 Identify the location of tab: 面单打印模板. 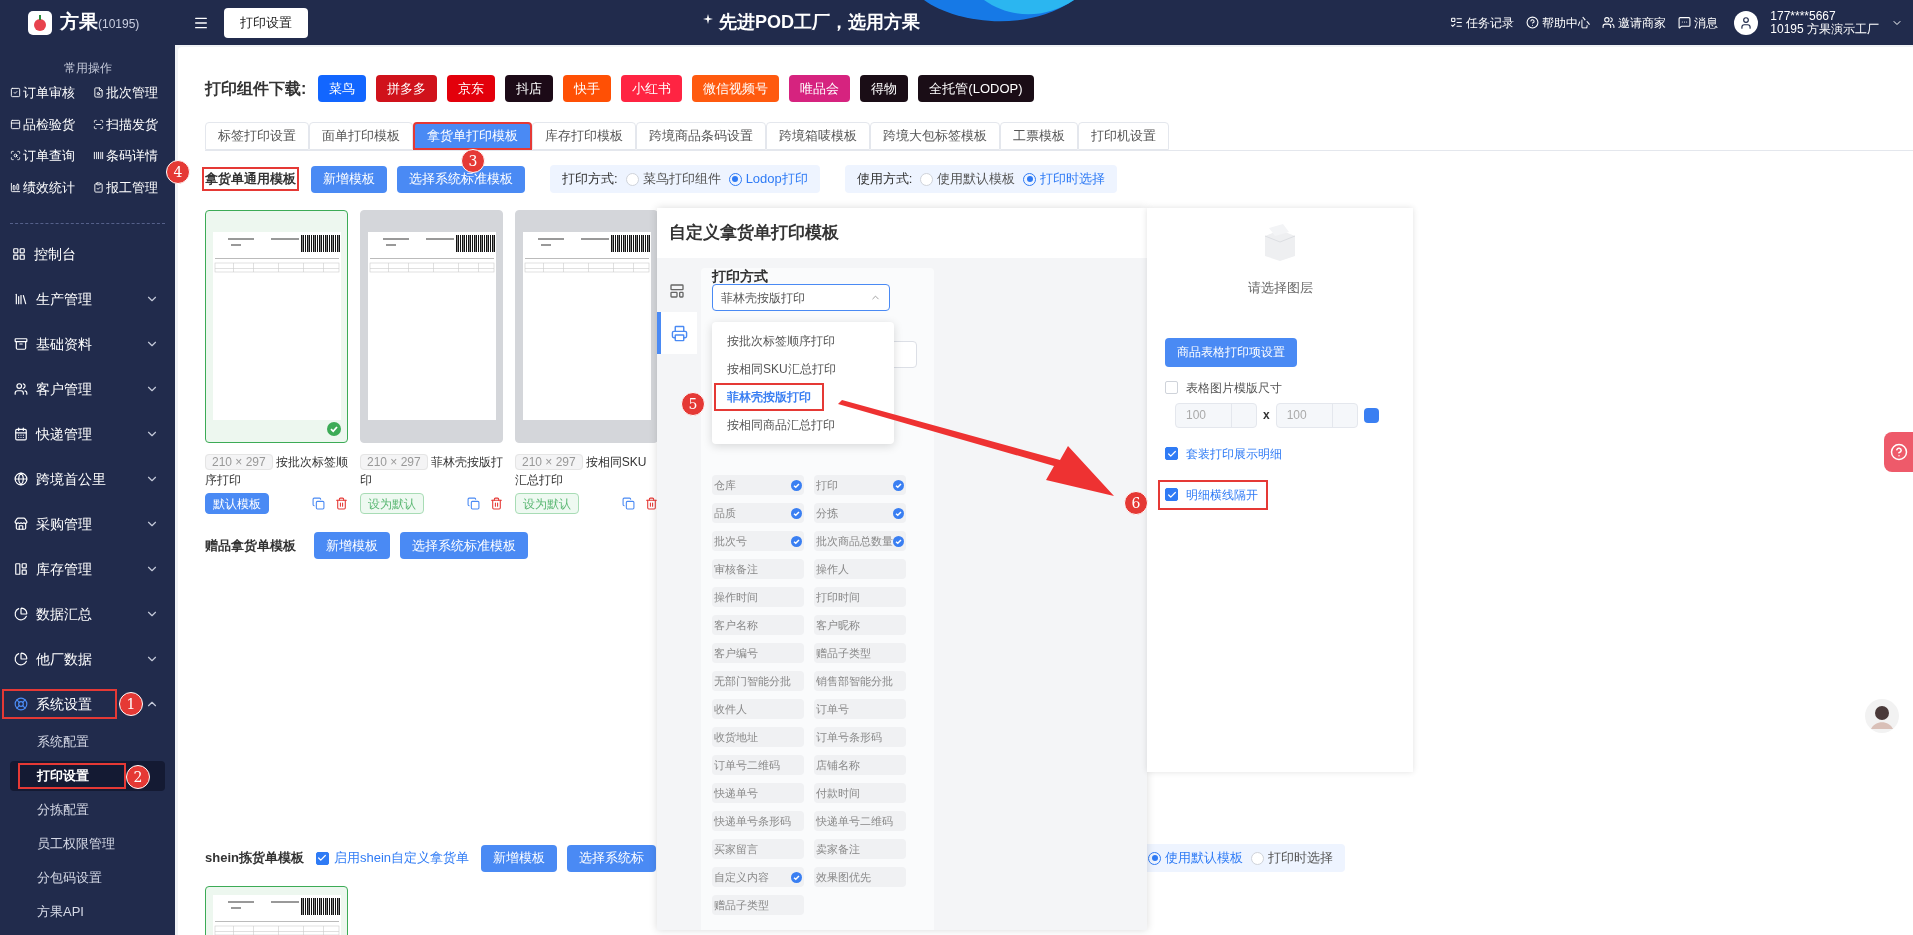
(361, 136).